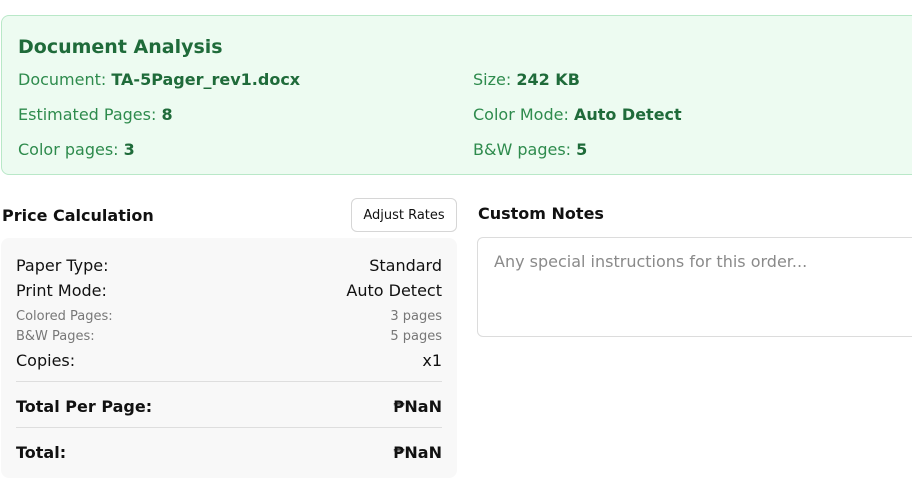 This screenshot has height=492, width=912. I want to click on colored-pages-row: Colored Pages: 3 pages, so click(229, 316).